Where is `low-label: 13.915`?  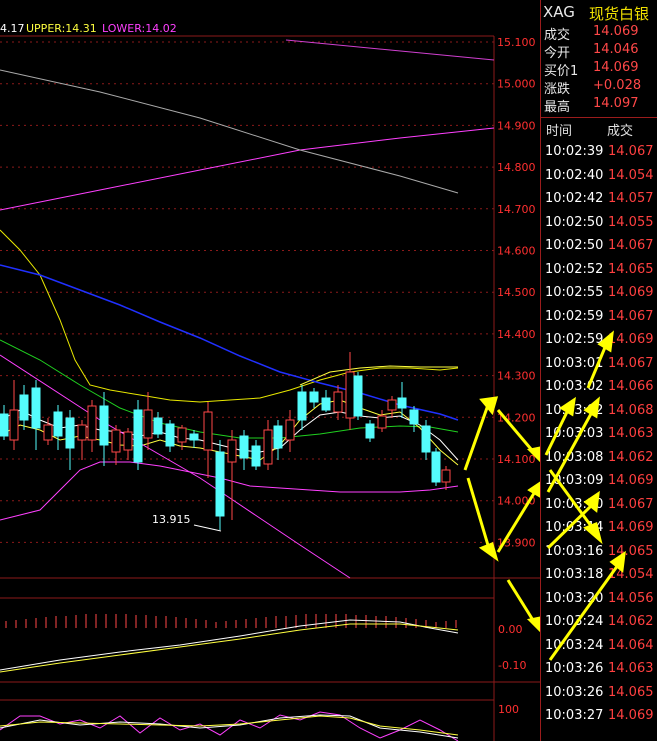
low-label: 13.915 is located at coordinates (171, 519).